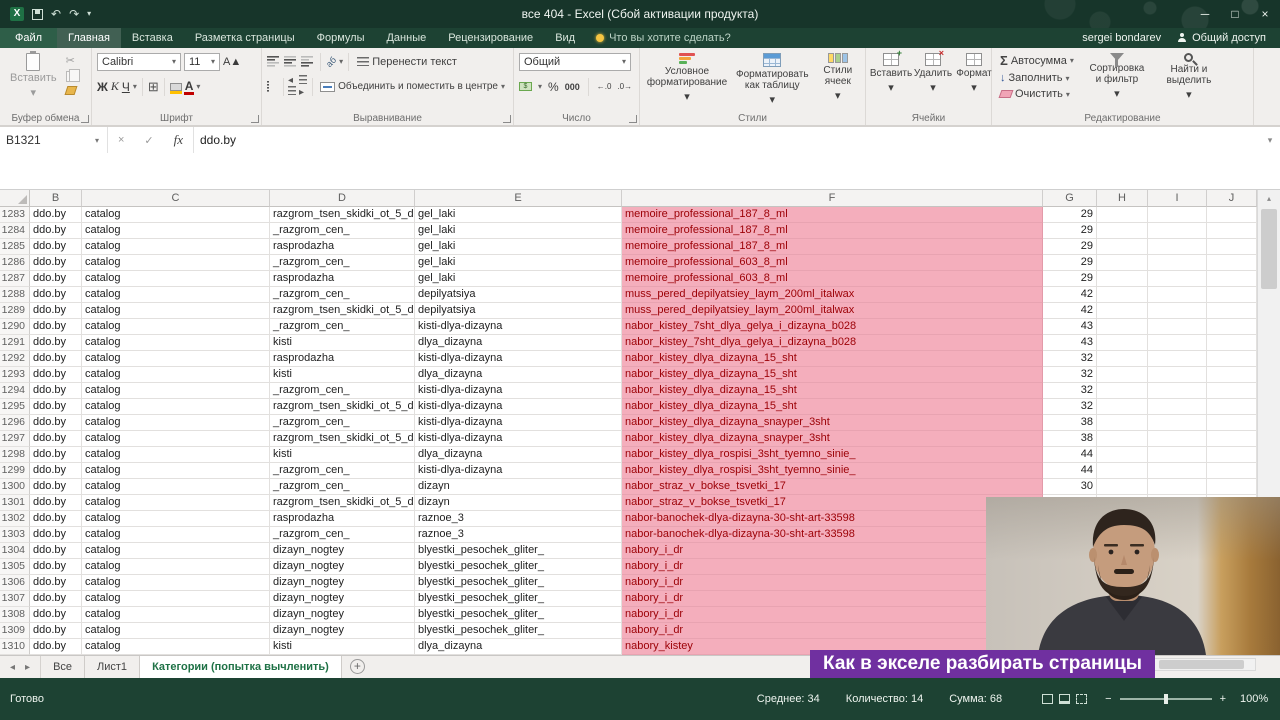 This screenshot has width=1280, height=720. What do you see at coordinates (342, 279) in the screenshot?
I see `cell-d: rasprodazha` at bounding box center [342, 279].